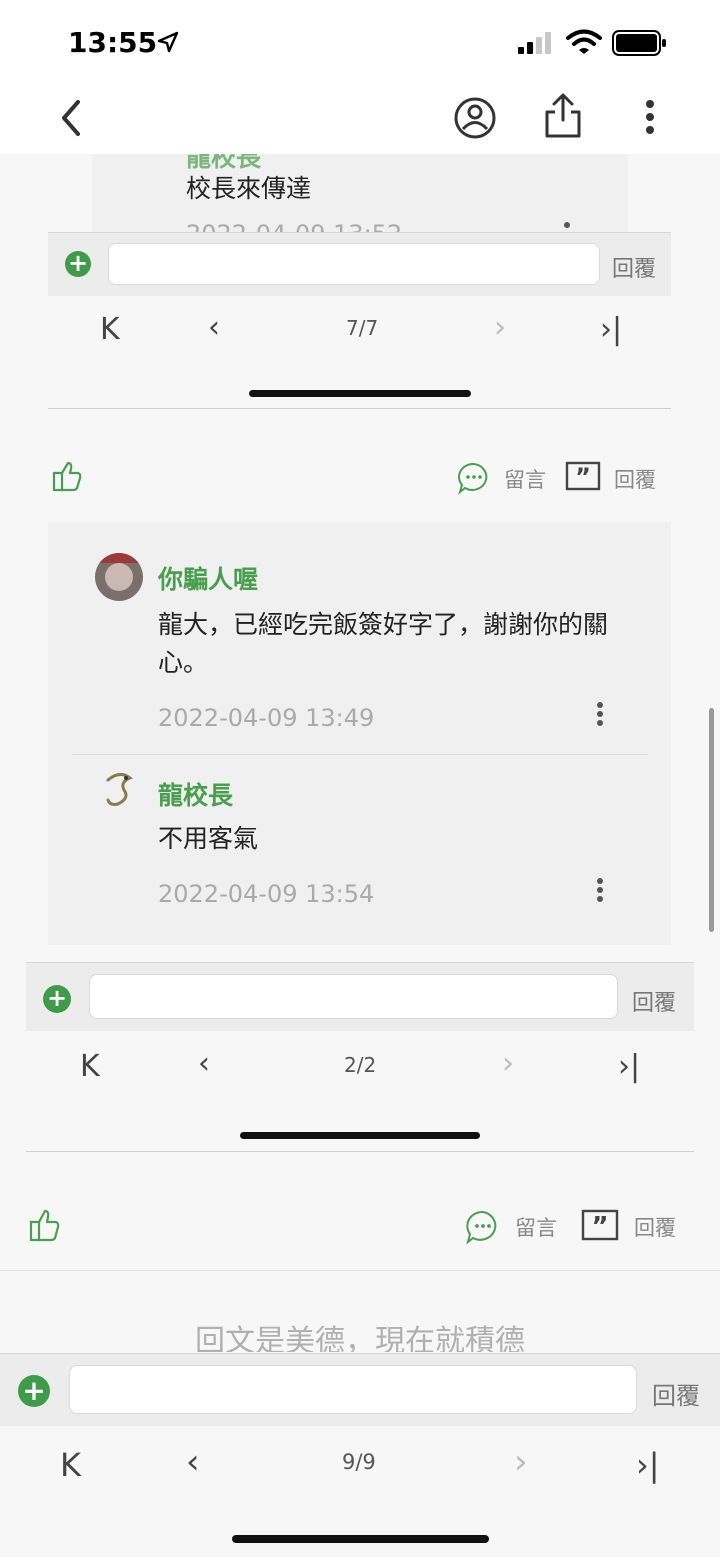 Image resolution: width=720 pixels, height=1557 pixels. I want to click on comment-message: 校長來傳達, so click(249, 188).